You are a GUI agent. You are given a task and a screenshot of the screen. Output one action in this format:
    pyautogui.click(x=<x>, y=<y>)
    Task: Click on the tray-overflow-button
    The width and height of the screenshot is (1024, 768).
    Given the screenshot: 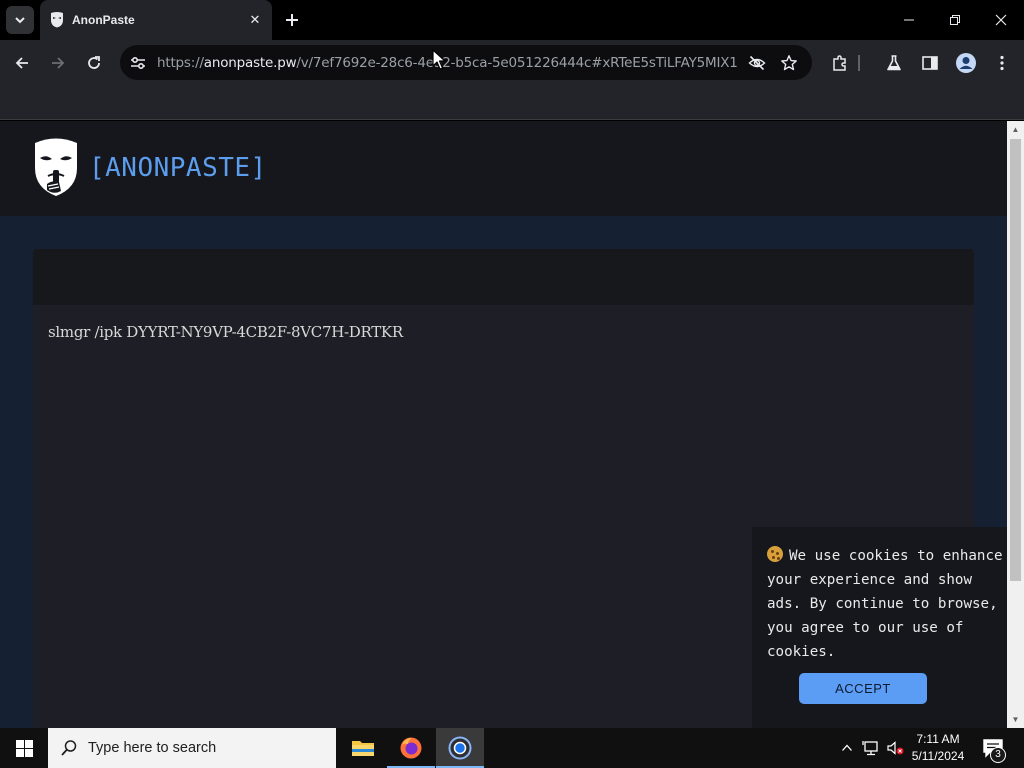 What is the action you would take?
    pyautogui.click(x=847, y=748)
    